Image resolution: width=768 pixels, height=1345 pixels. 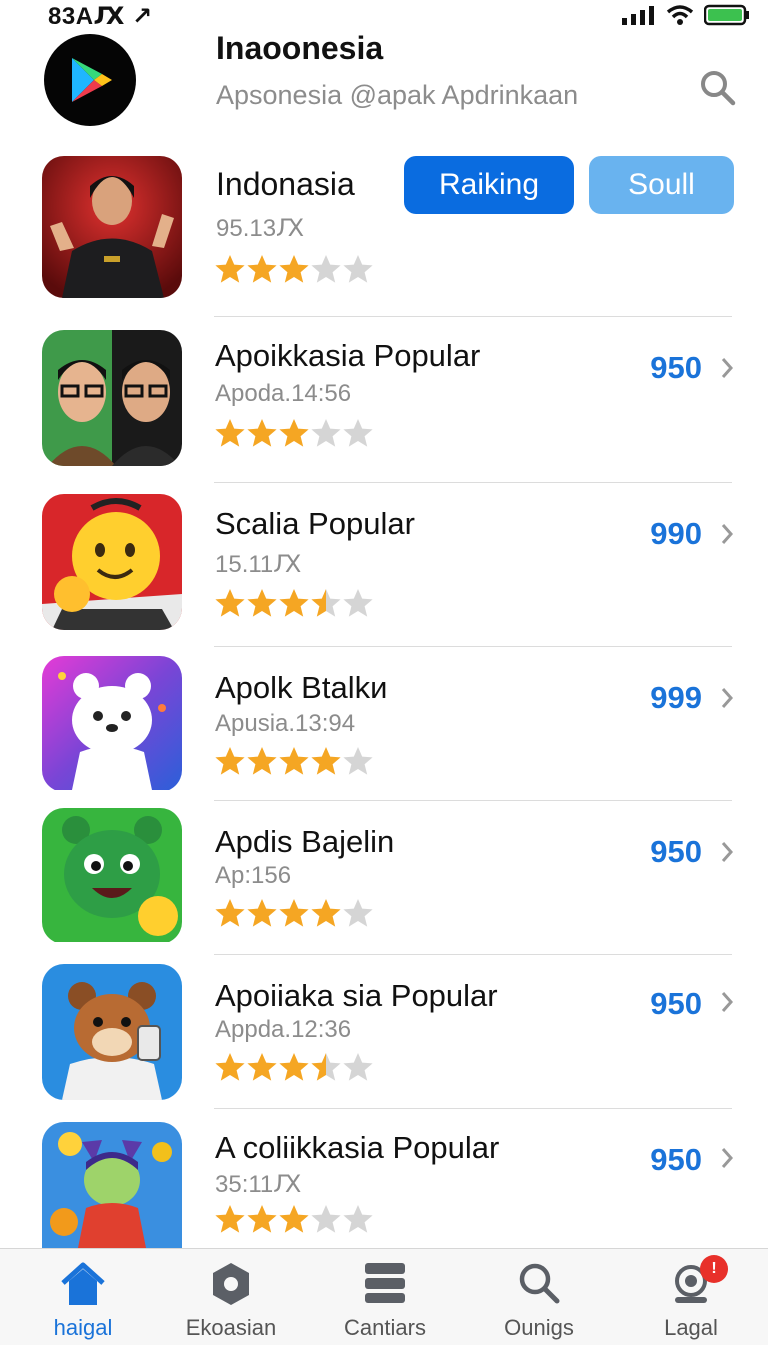 I want to click on app-meta: Appda.12:36, so click(x=283, y=1029).